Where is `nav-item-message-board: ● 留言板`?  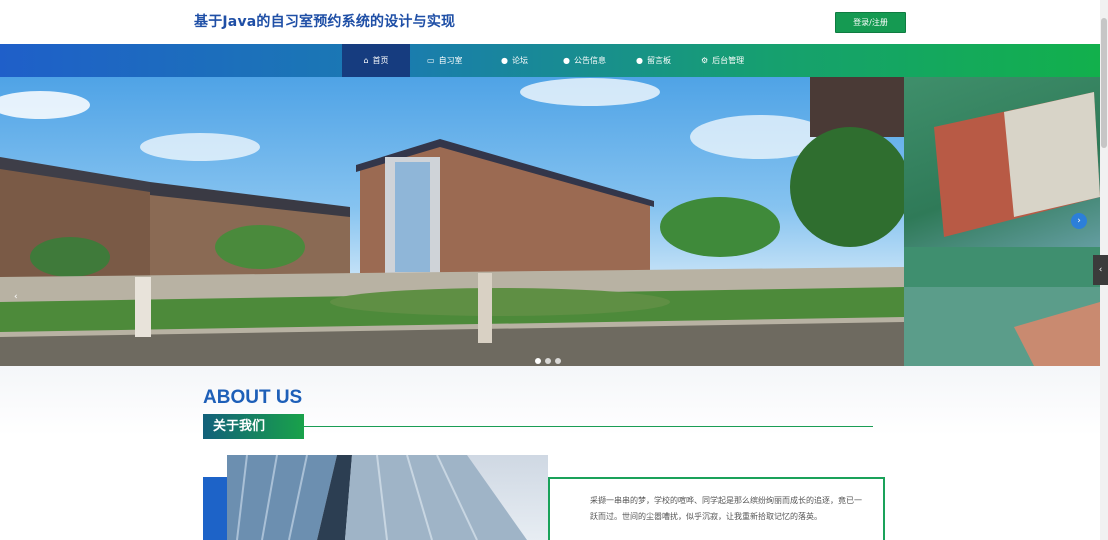 nav-item-message-board: ● 留言板 is located at coordinates (653, 60).